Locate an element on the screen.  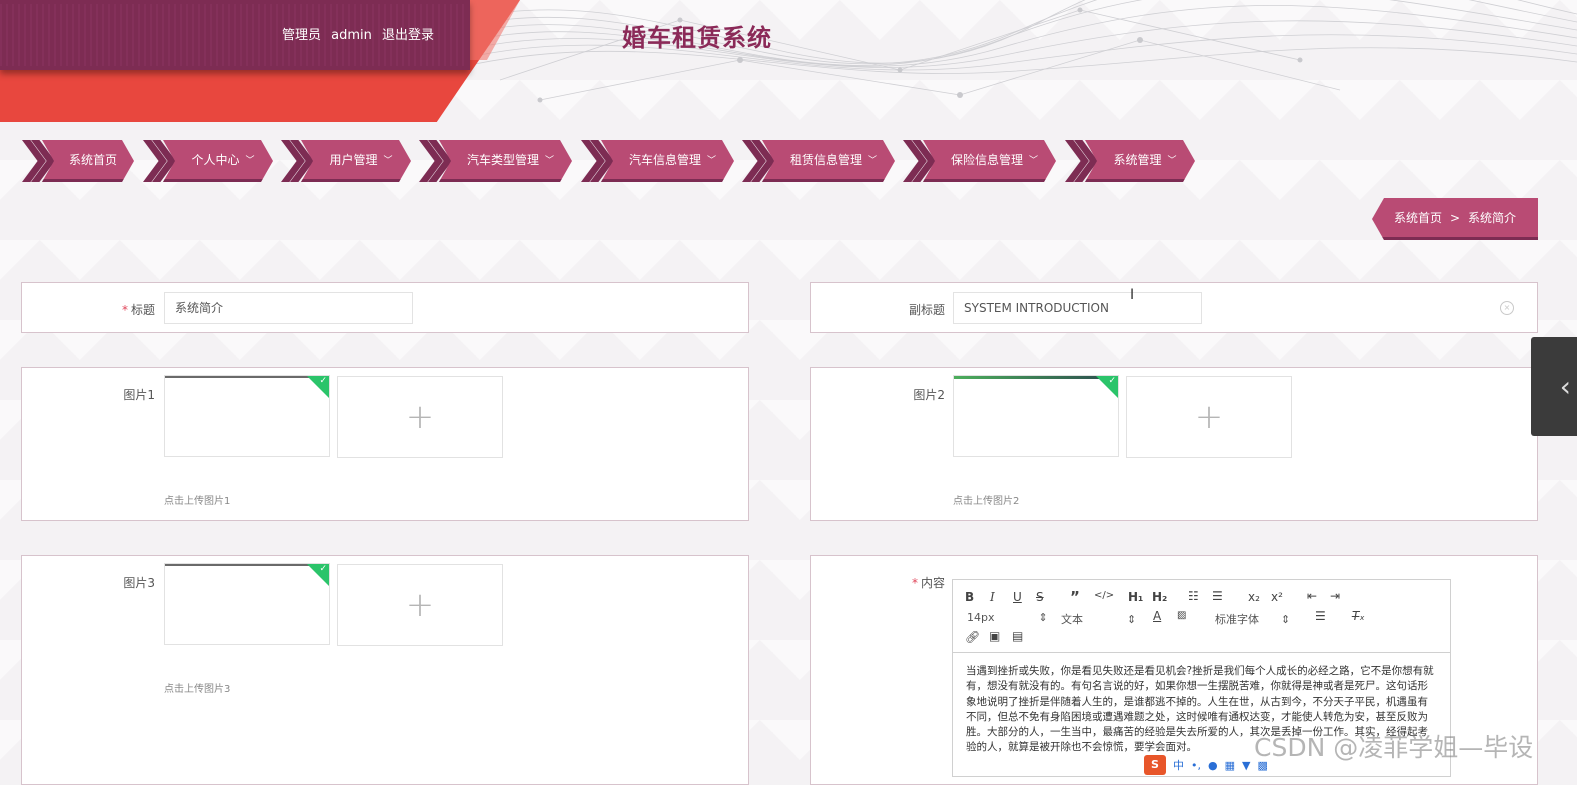
font-family-select: 标准字体 ⇕ is located at coordinates (1252, 619).